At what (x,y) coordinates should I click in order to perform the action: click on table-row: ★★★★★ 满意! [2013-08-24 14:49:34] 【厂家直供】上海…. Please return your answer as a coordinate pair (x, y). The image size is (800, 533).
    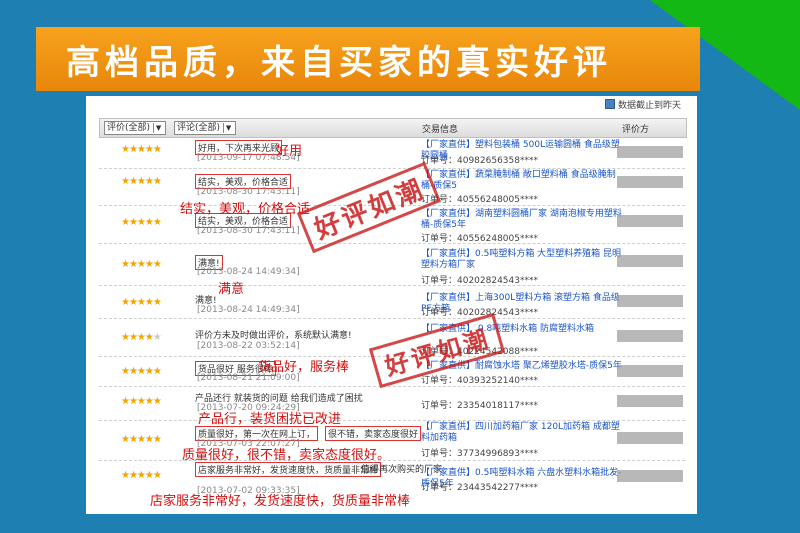
    Looking at the image, I should click on (392, 302).